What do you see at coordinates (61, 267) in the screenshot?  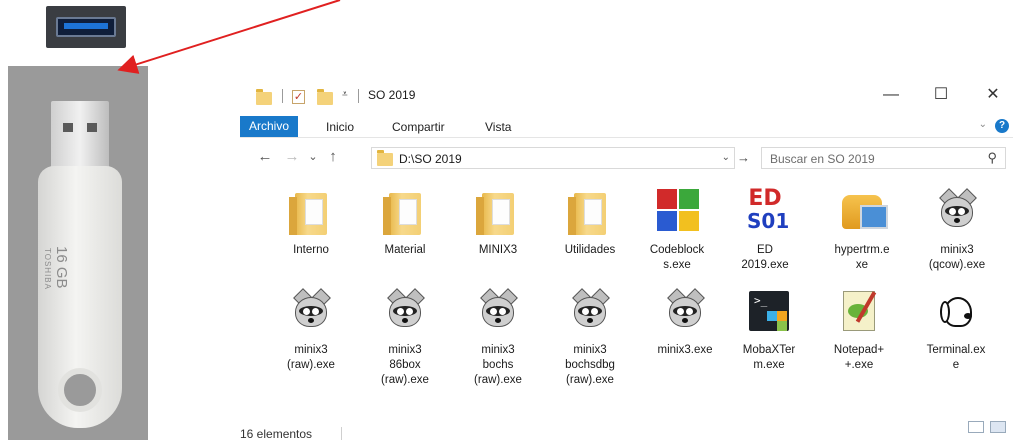 I see `usb-capacity: 16 GB` at bounding box center [61, 267].